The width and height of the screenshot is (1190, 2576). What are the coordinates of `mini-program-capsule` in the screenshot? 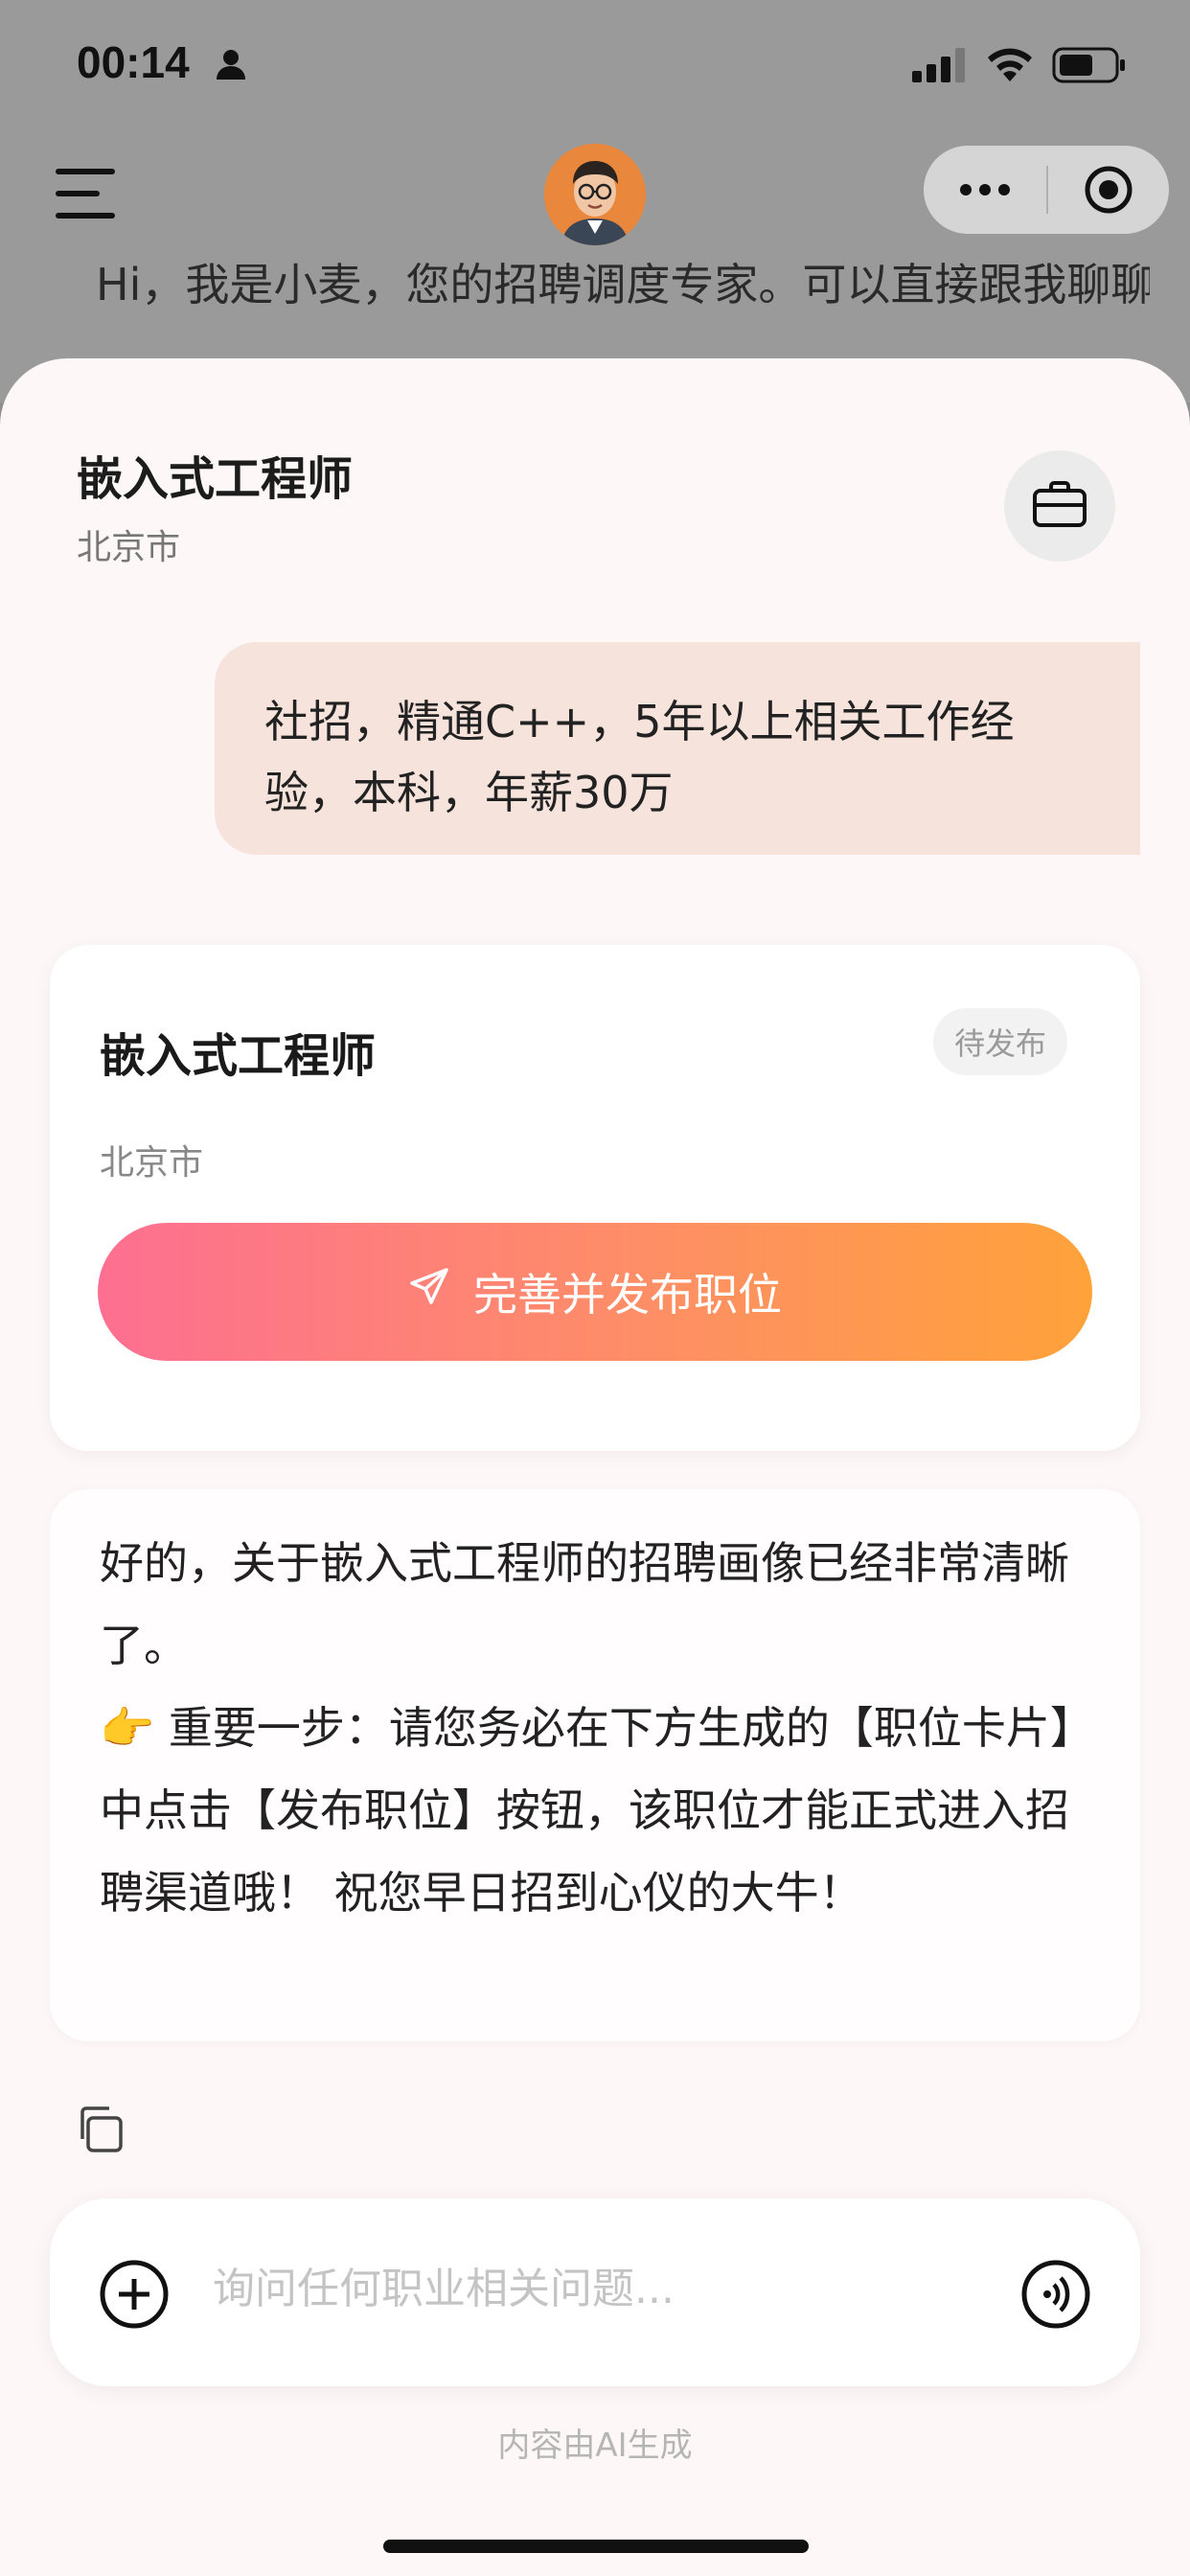 It's located at (1046, 190).